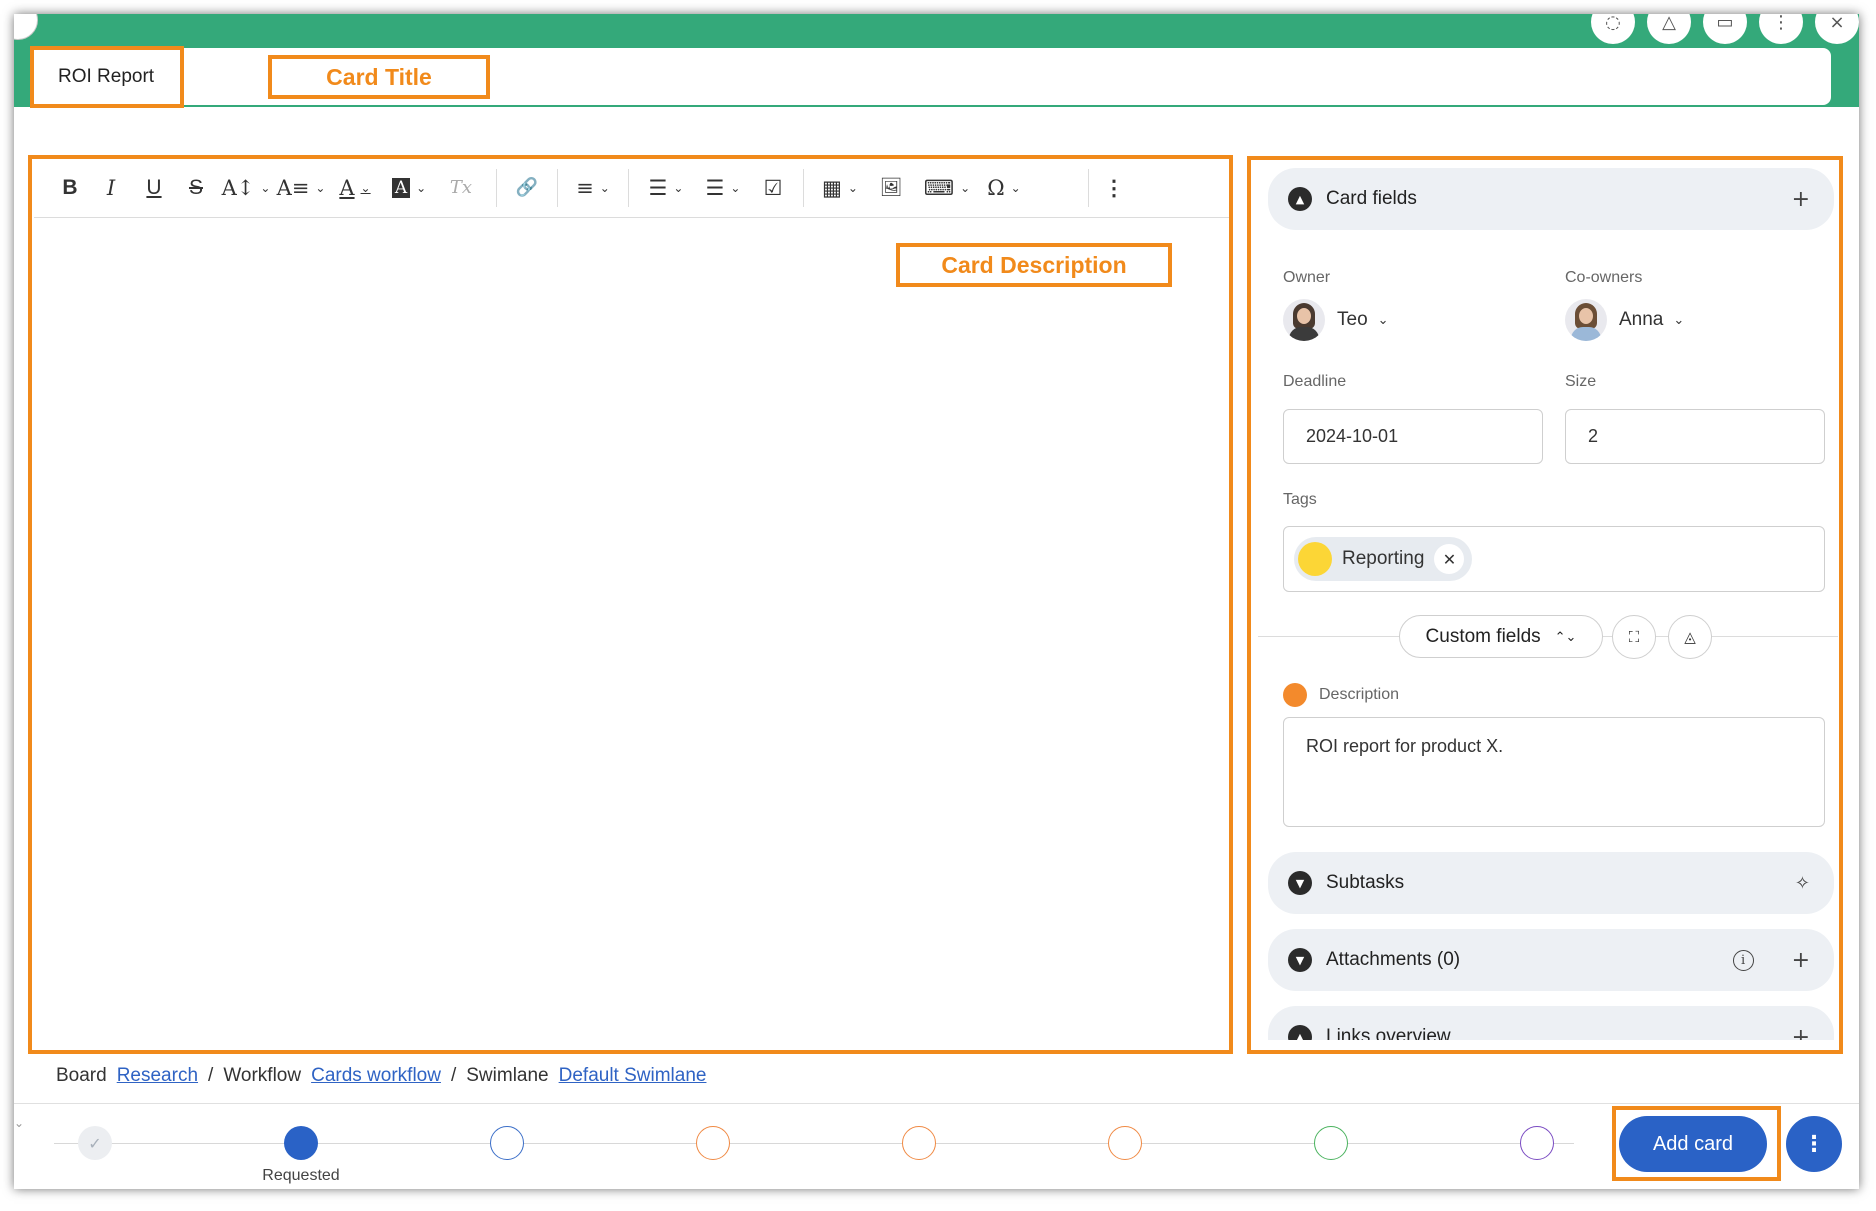  What do you see at coordinates (81, 1075) in the screenshot?
I see `breadcrumb-board-label: Board` at bounding box center [81, 1075].